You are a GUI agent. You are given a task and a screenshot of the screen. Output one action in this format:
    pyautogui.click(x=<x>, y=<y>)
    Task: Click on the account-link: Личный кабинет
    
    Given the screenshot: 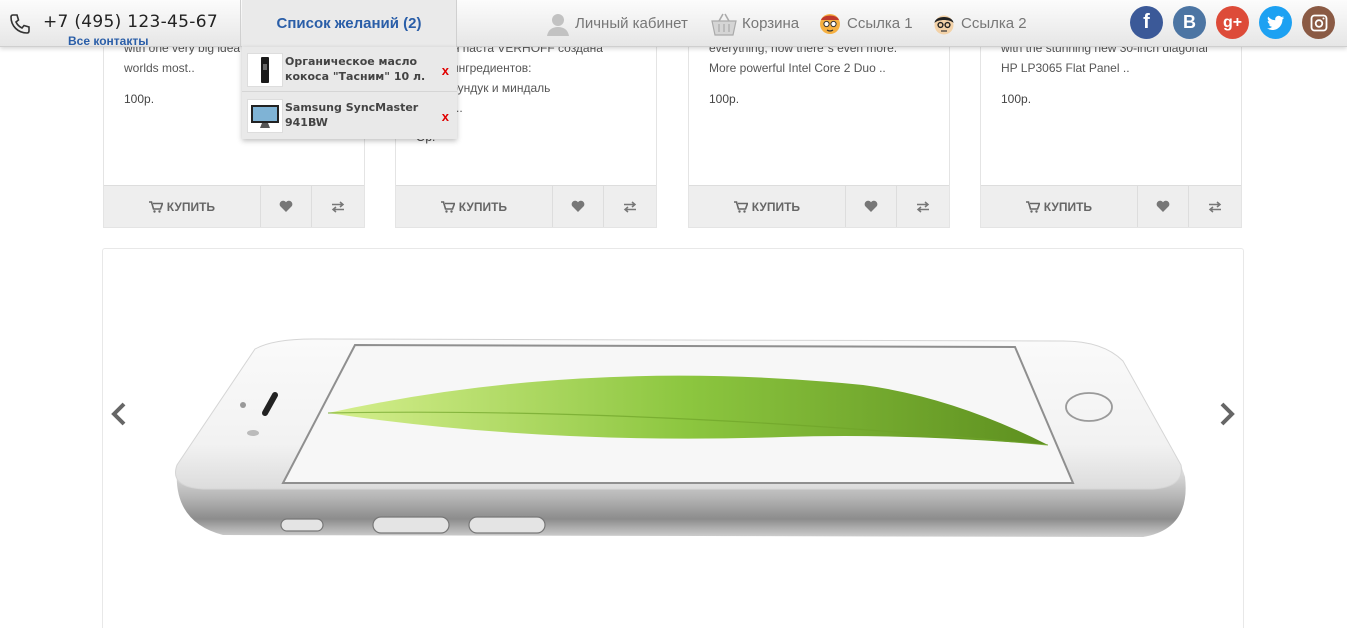 What is the action you would take?
    pyautogui.click(x=617, y=23)
    